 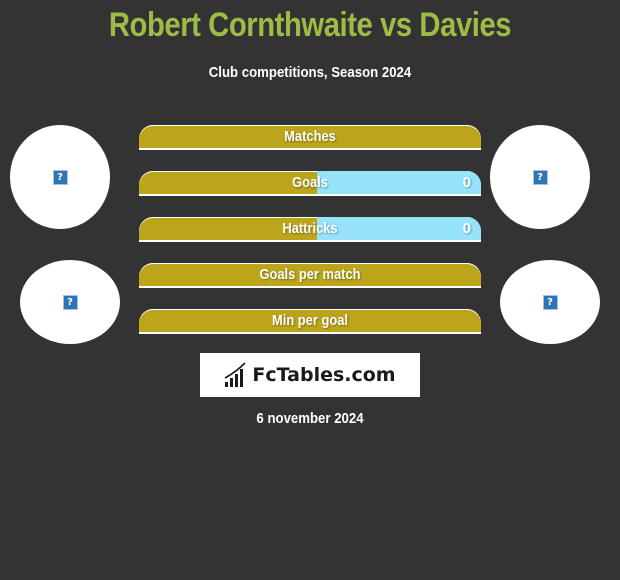 I want to click on stat-label: Min per goal, so click(x=310, y=320).